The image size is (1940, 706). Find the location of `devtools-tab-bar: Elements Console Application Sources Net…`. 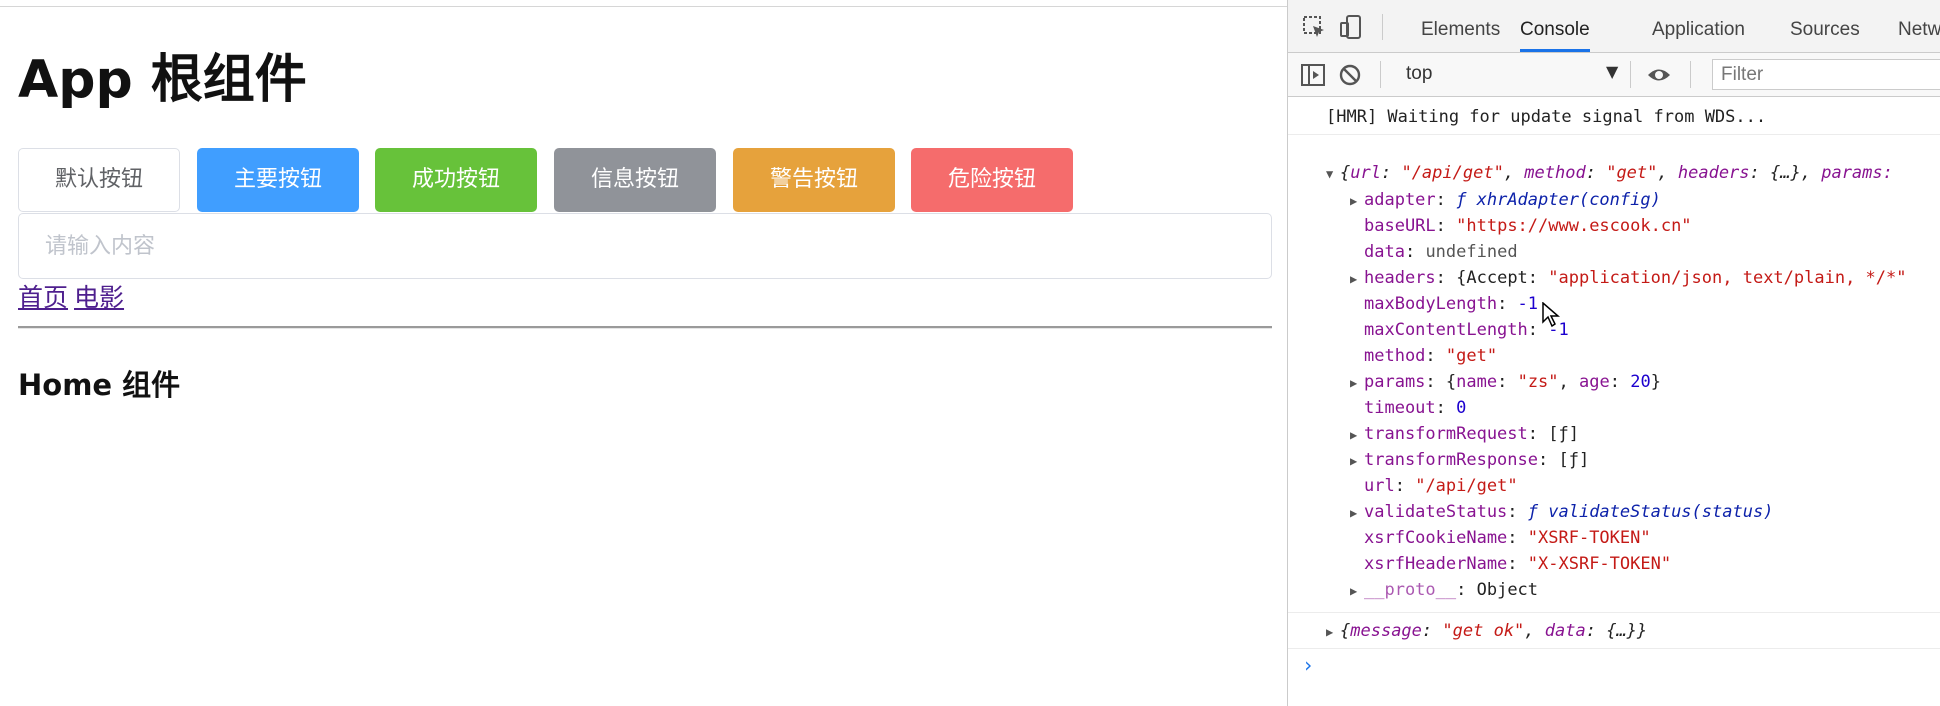

devtools-tab-bar: Elements Console Application Sources Net… is located at coordinates (1614, 26).